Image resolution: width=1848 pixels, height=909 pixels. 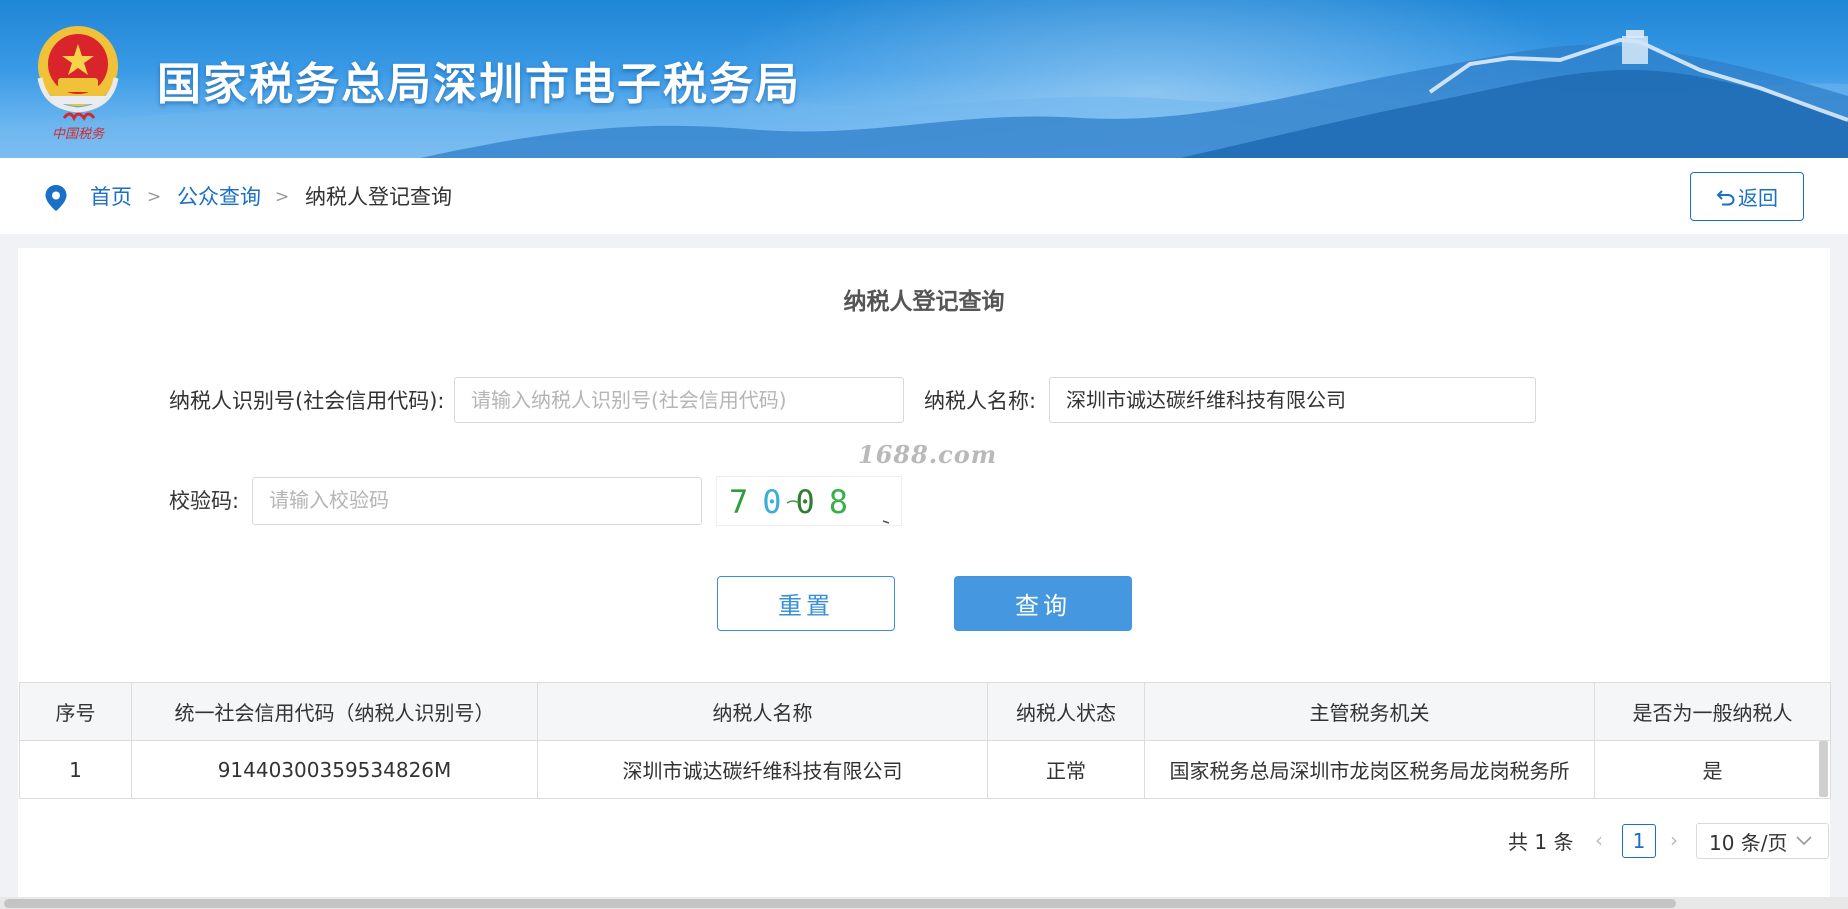 What do you see at coordinates (1712, 769) in the screenshot?
I see `cell-general-taxpayer: 是` at bounding box center [1712, 769].